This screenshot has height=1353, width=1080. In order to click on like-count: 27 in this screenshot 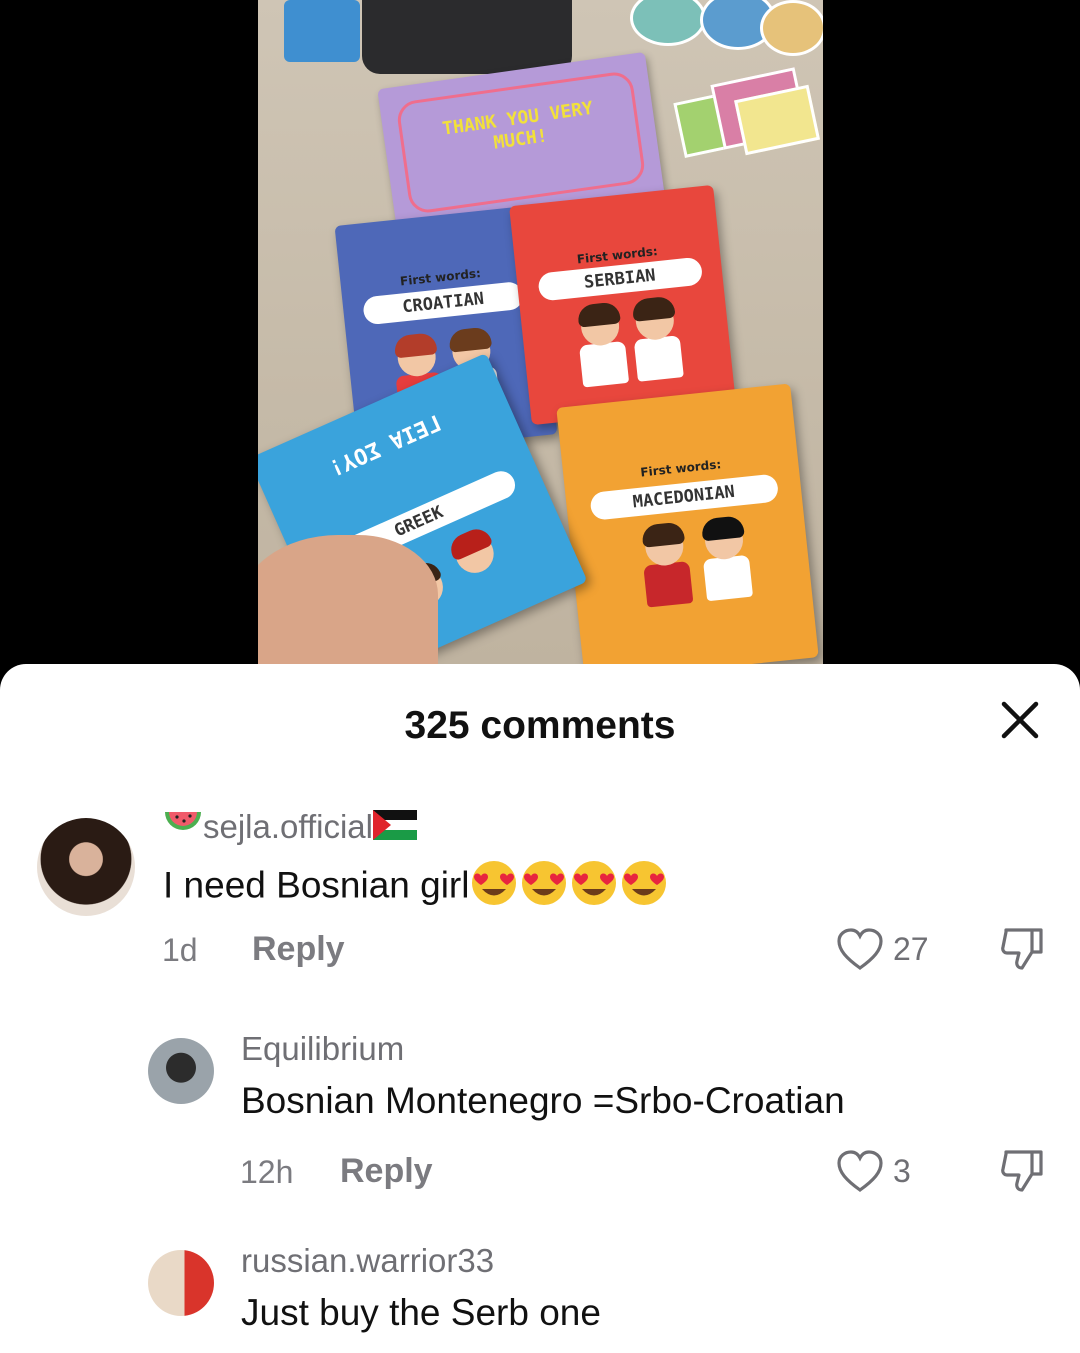, I will do `click(911, 949)`.